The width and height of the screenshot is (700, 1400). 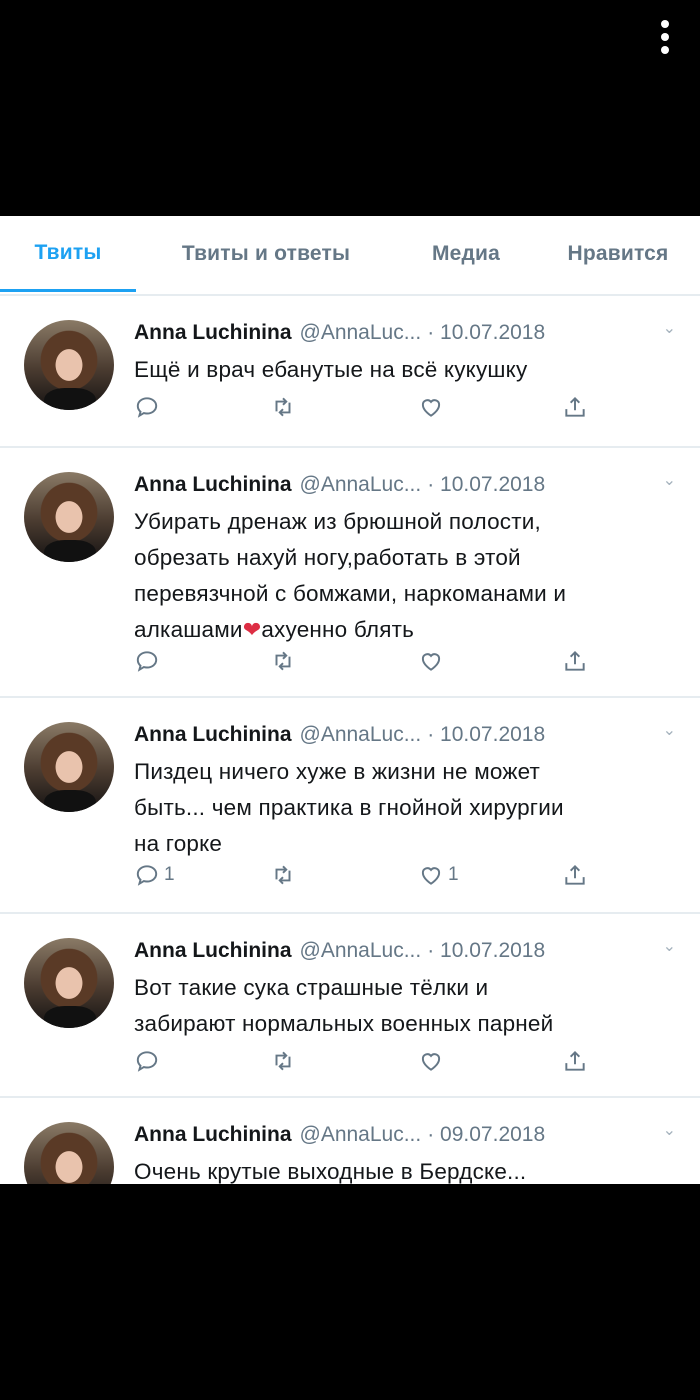 What do you see at coordinates (188, 629) in the screenshot?
I see `tweet-text-fragment: алкашами` at bounding box center [188, 629].